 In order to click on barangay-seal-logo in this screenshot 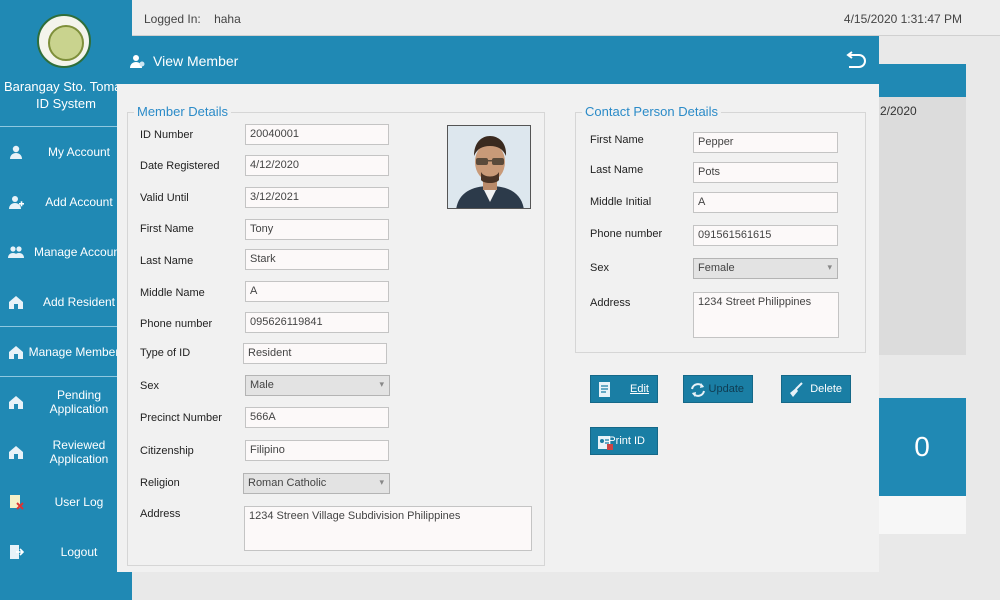, I will do `click(64, 41)`.